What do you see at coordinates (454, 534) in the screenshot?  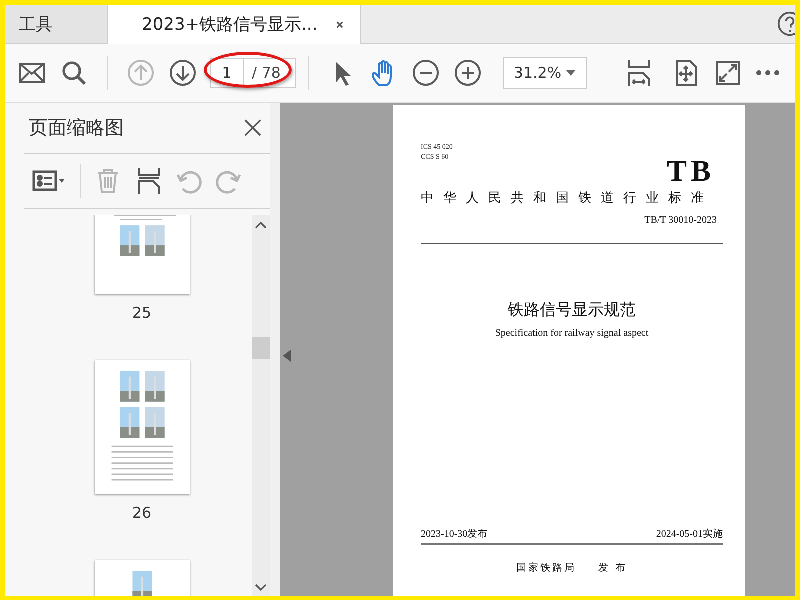 I see `issue-date: 2023-10-30发布` at bounding box center [454, 534].